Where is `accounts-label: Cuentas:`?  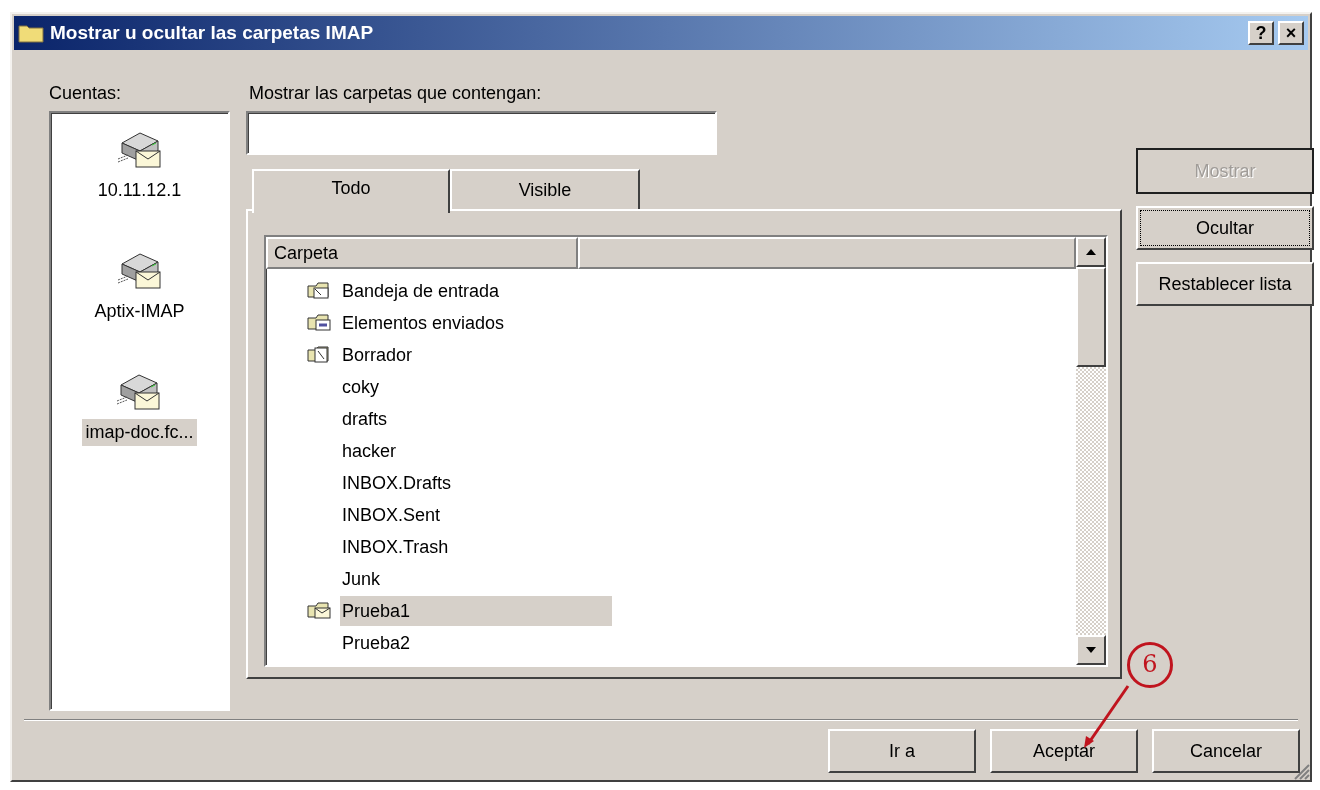
accounts-label: Cuentas: is located at coordinates (86, 93).